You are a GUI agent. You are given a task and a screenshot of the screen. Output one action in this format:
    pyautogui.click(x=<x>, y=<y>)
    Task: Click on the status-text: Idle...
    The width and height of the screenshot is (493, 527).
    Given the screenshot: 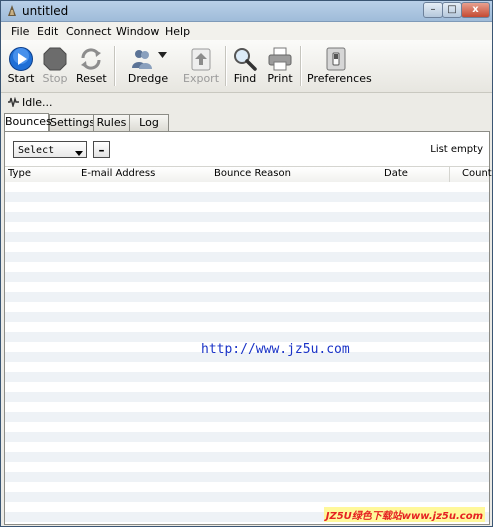 What is the action you would take?
    pyautogui.click(x=37, y=102)
    